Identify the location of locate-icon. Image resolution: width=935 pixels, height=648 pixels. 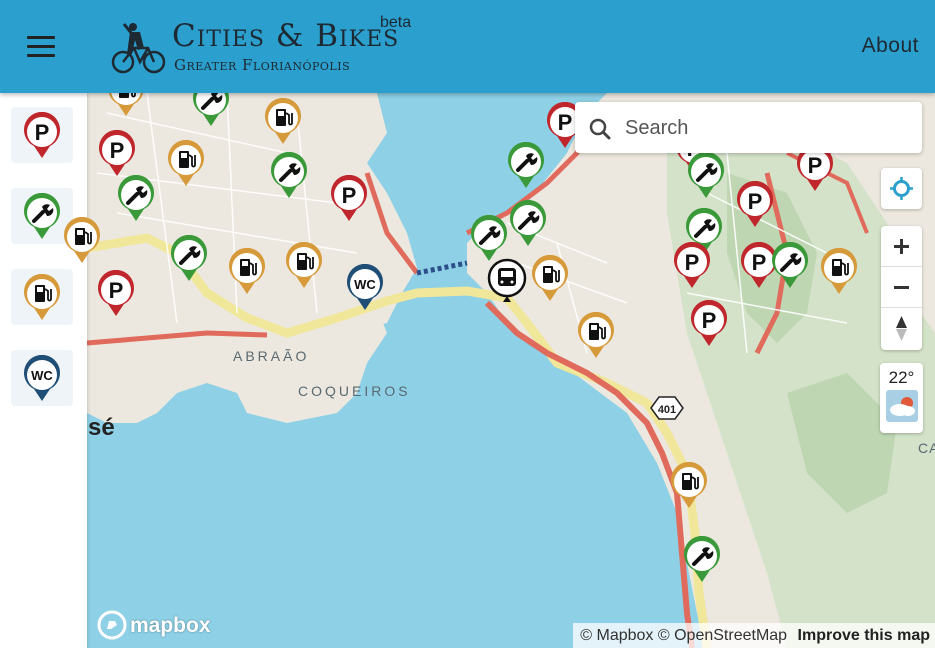
(901, 188).